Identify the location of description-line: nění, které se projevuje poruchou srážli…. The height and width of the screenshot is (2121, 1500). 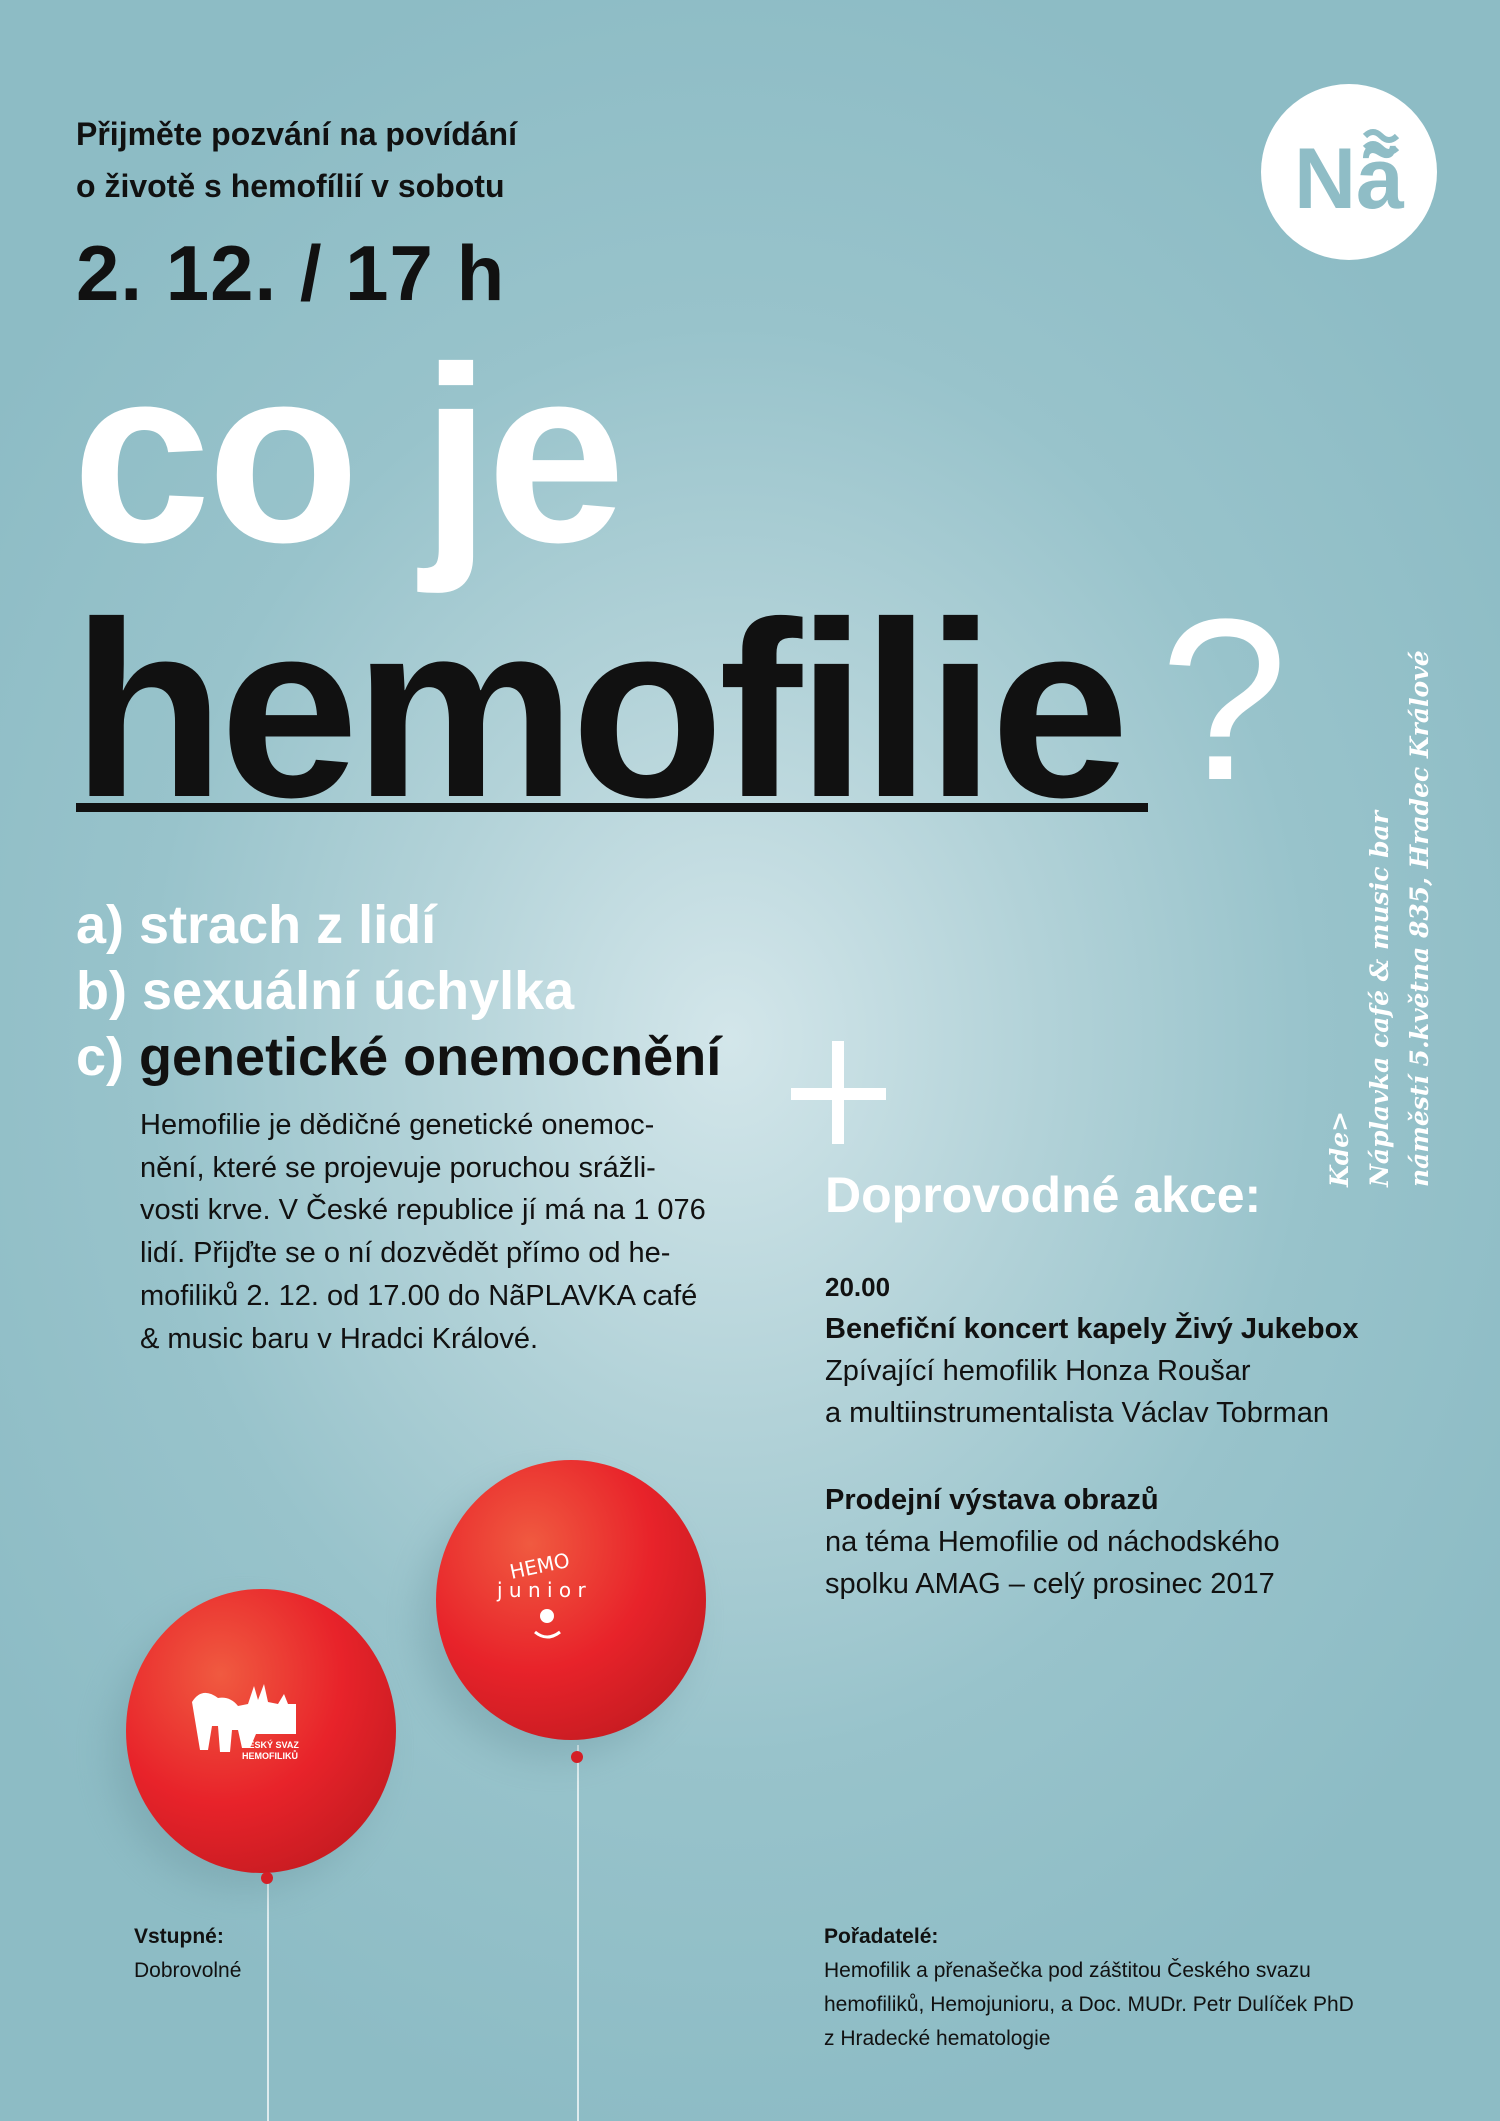
(398, 1167).